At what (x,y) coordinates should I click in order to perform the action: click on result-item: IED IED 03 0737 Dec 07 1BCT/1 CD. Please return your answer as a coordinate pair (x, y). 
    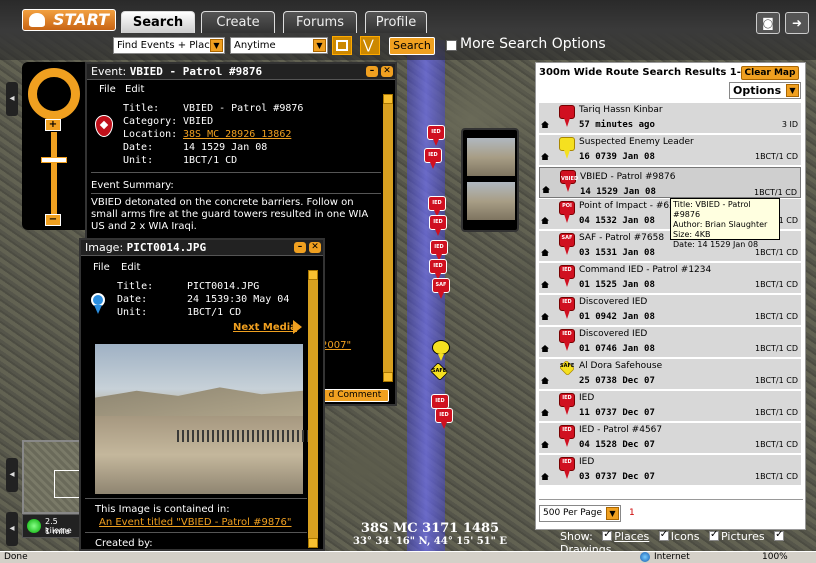
    Looking at the image, I should click on (670, 470).